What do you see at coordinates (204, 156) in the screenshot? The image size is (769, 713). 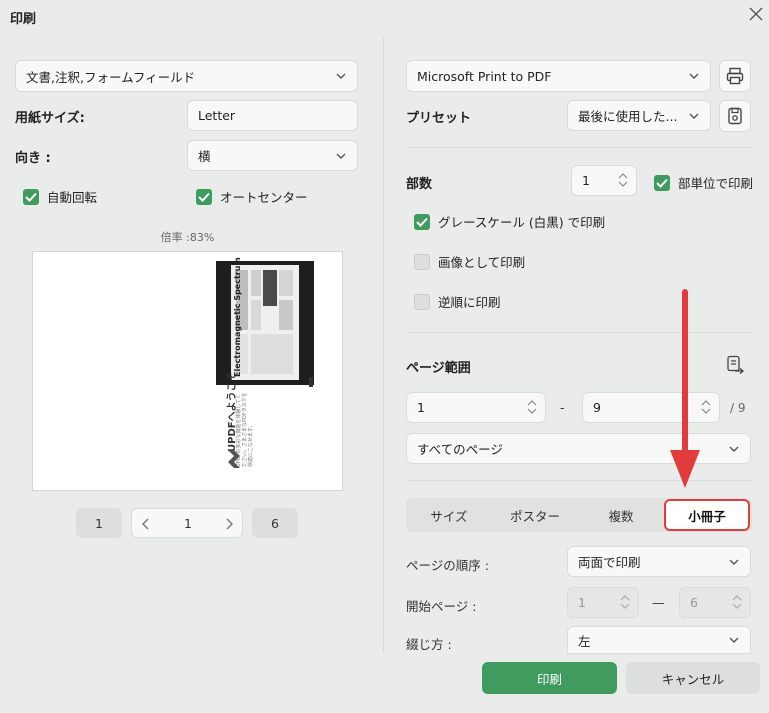 I see `orientation-value: 横` at bounding box center [204, 156].